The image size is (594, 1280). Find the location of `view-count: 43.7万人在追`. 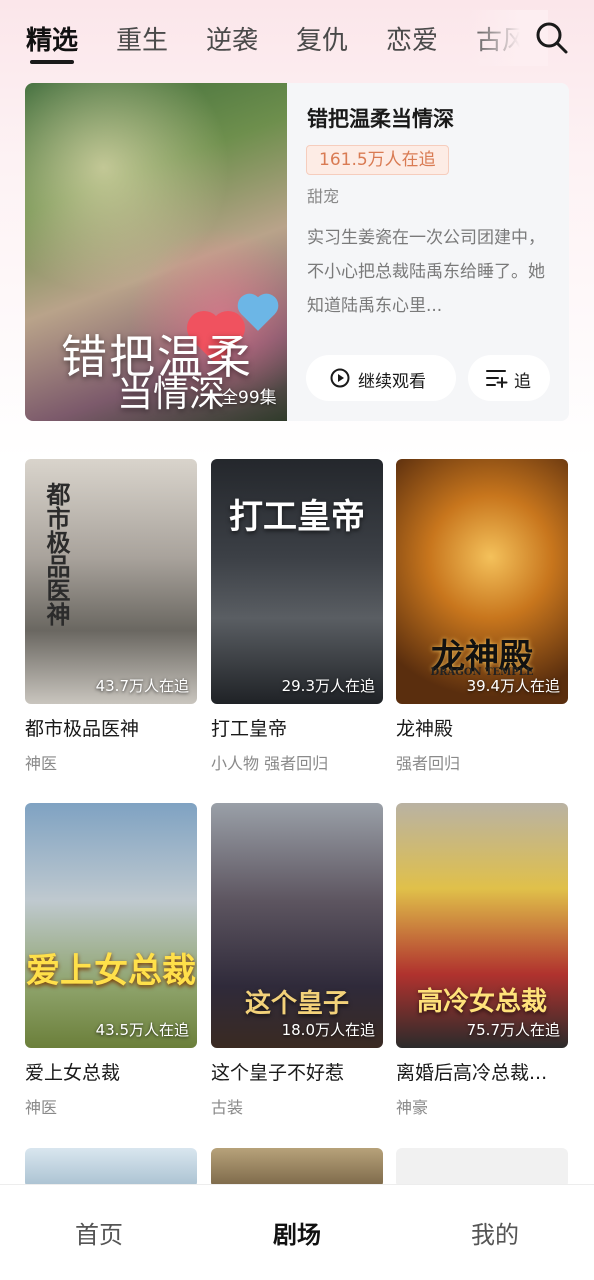

view-count: 43.7万人在追 is located at coordinates (142, 686).